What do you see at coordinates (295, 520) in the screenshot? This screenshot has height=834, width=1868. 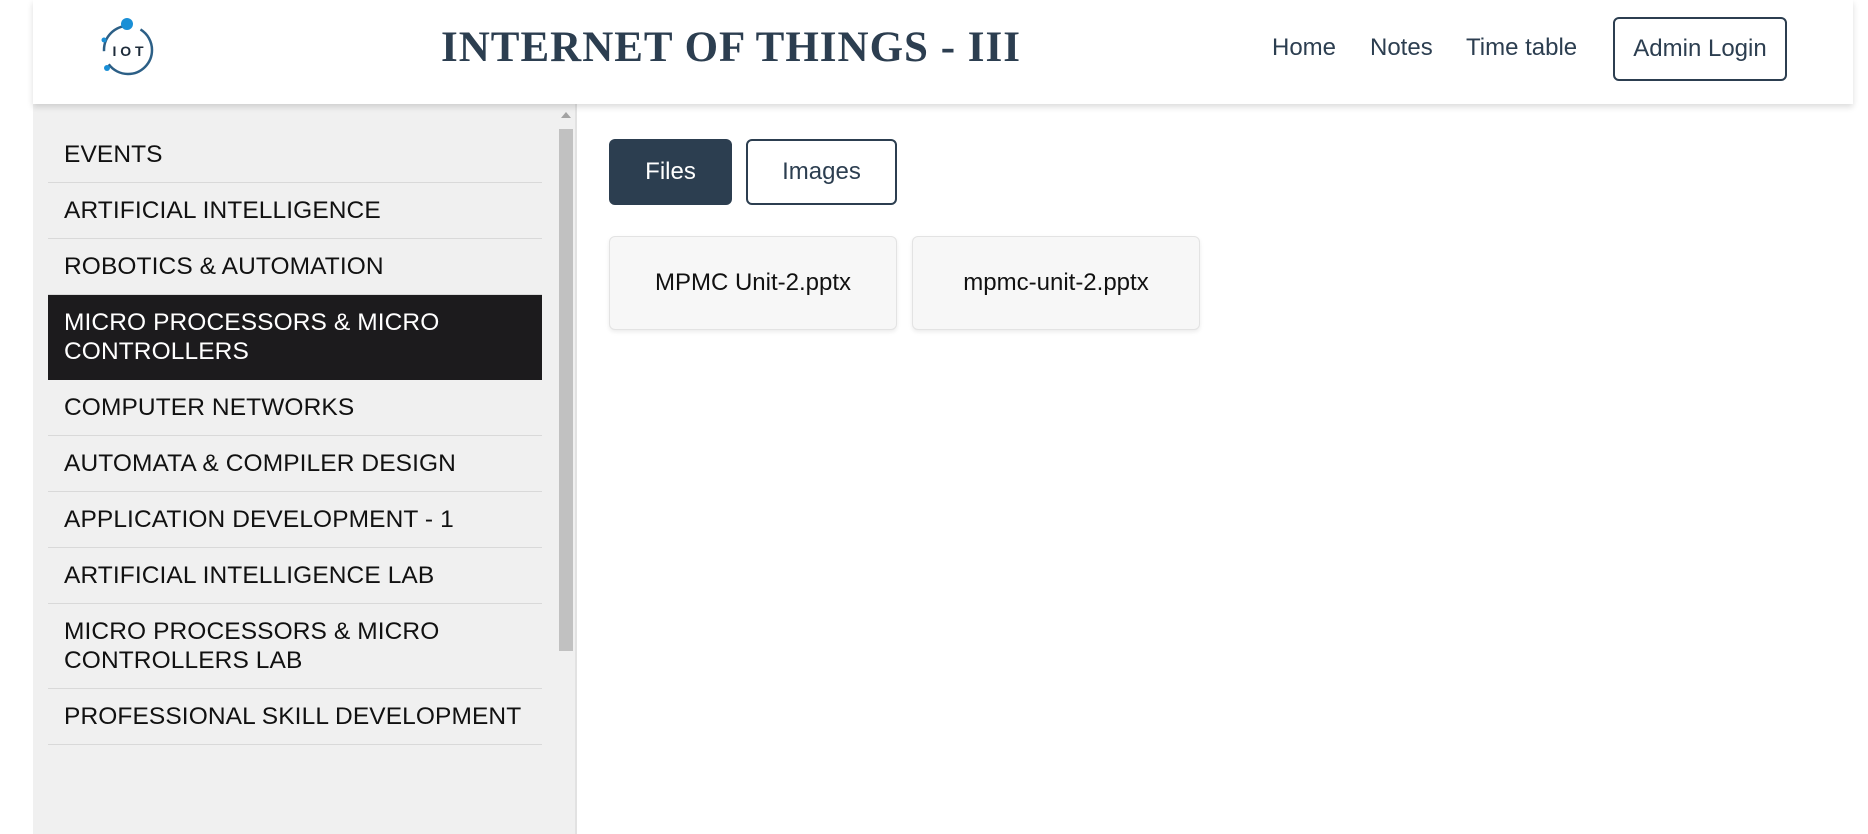 I see `sidebar-item-application-development: APPLICATION DEVELOPMENT - 1` at bounding box center [295, 520].